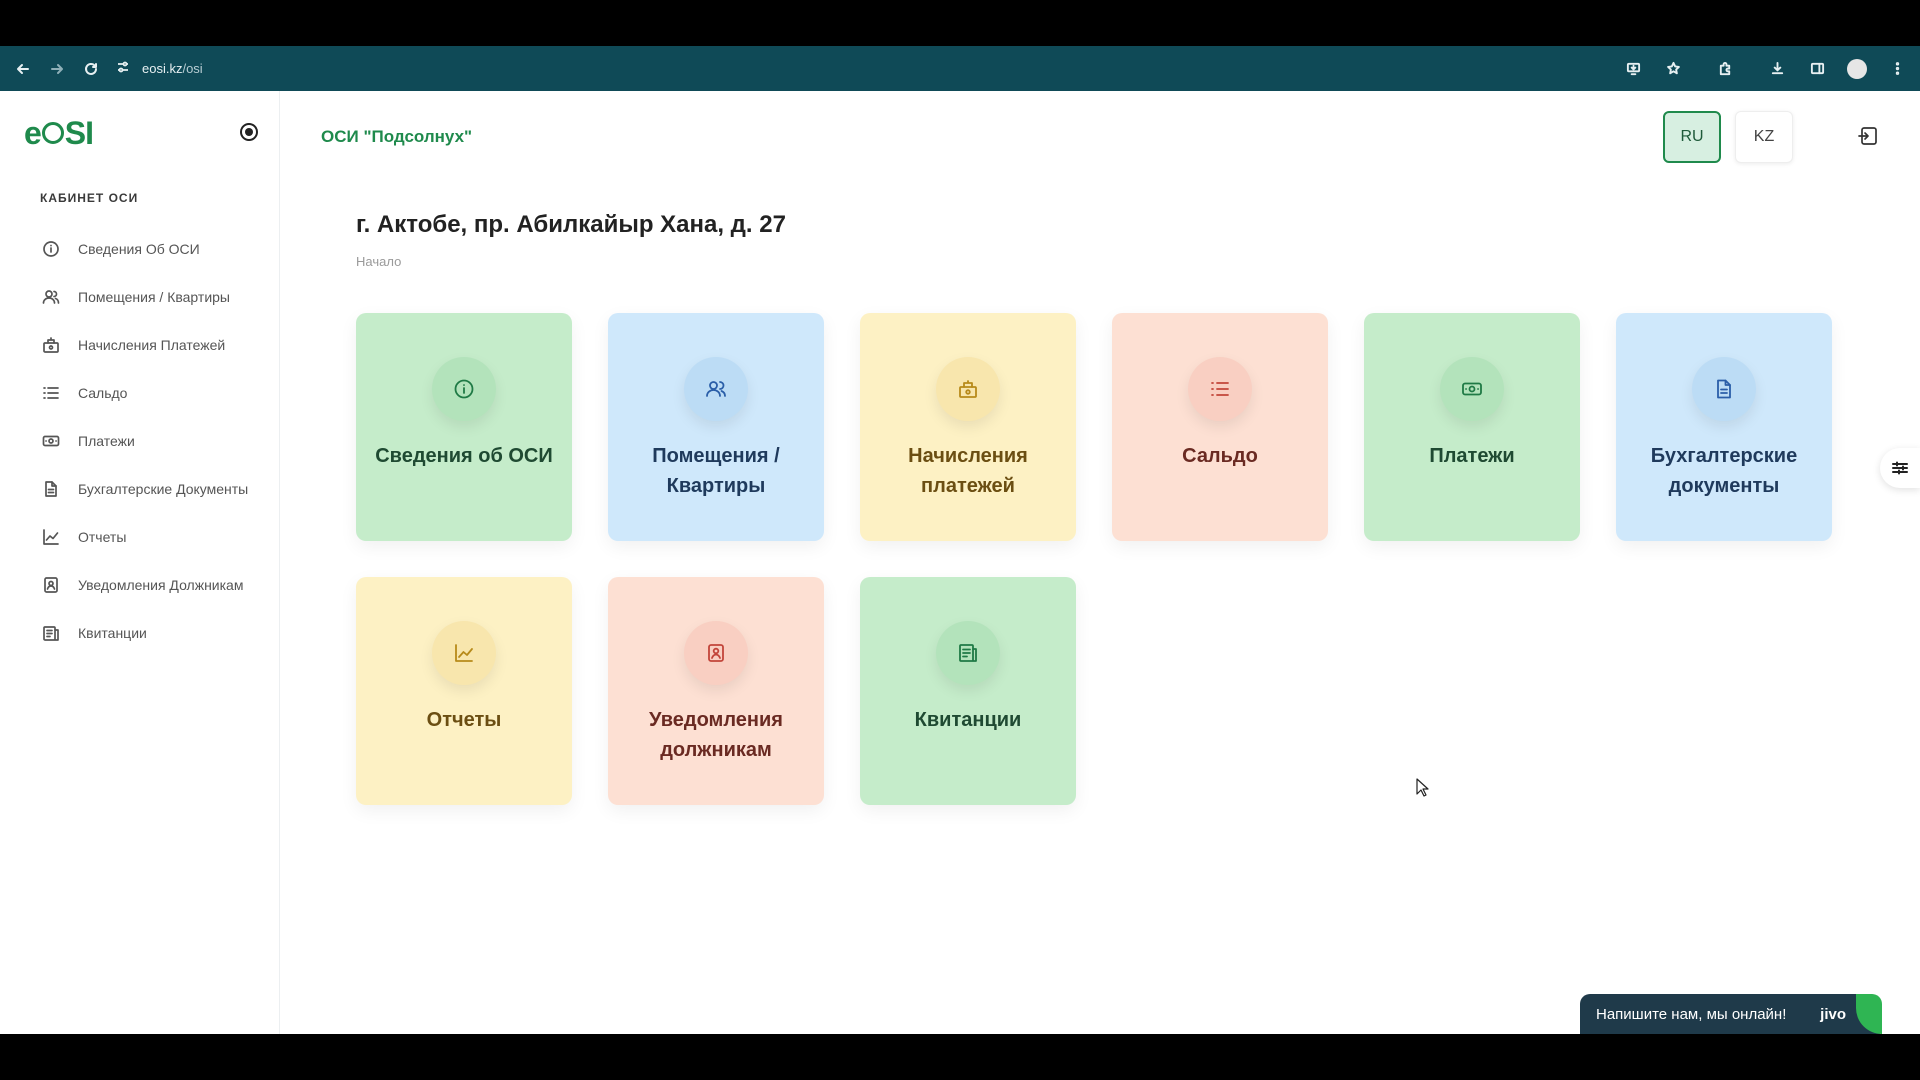 The image size is (1920, 1080). Describe the element at coordinates (1869, 1014) in the screenshot. I see `chat-status-indicator` at that location.